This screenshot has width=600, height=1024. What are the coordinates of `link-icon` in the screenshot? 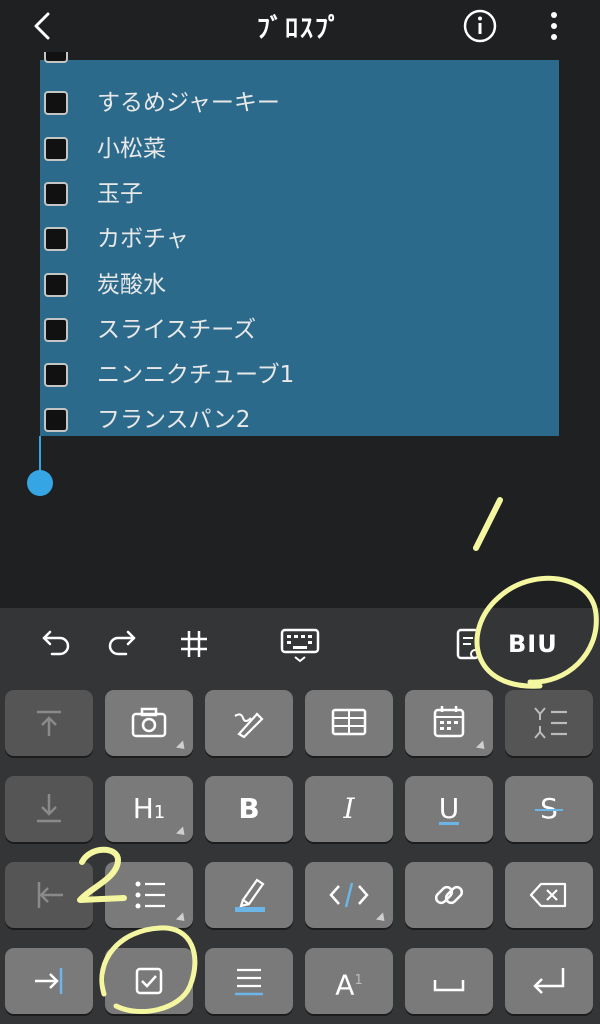 It's located at (449, 895).